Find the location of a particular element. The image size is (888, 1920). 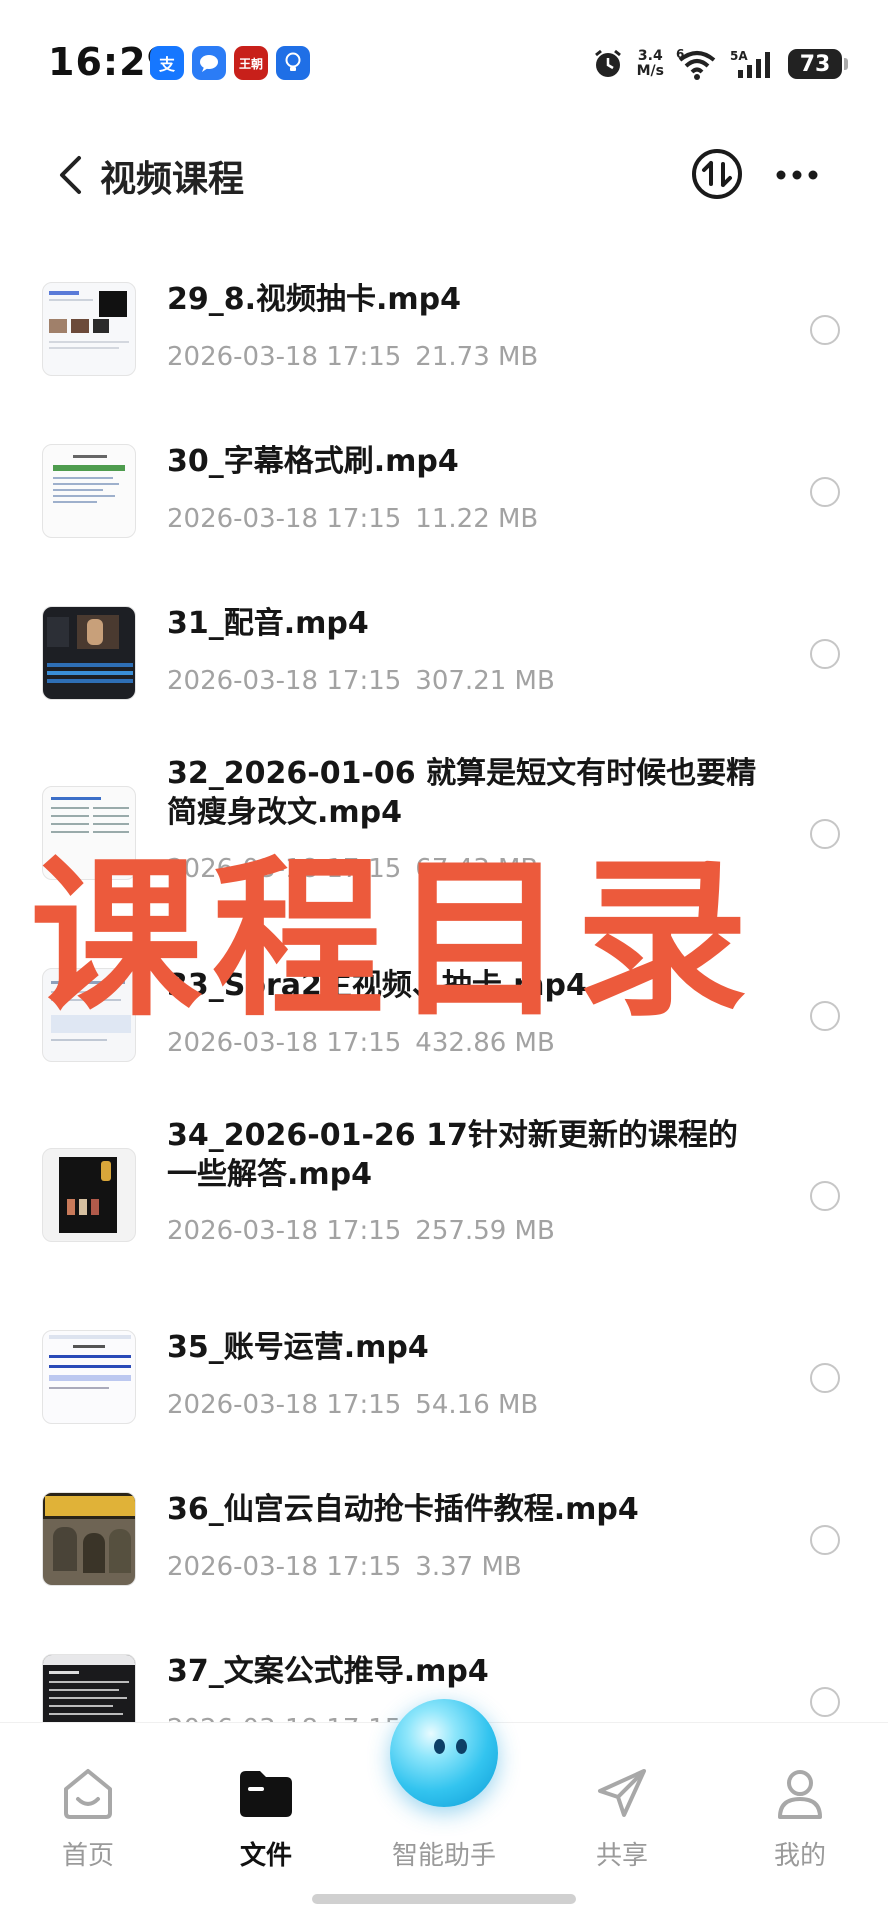

nav-share: 共享 is located at coordinates (622, 1808).